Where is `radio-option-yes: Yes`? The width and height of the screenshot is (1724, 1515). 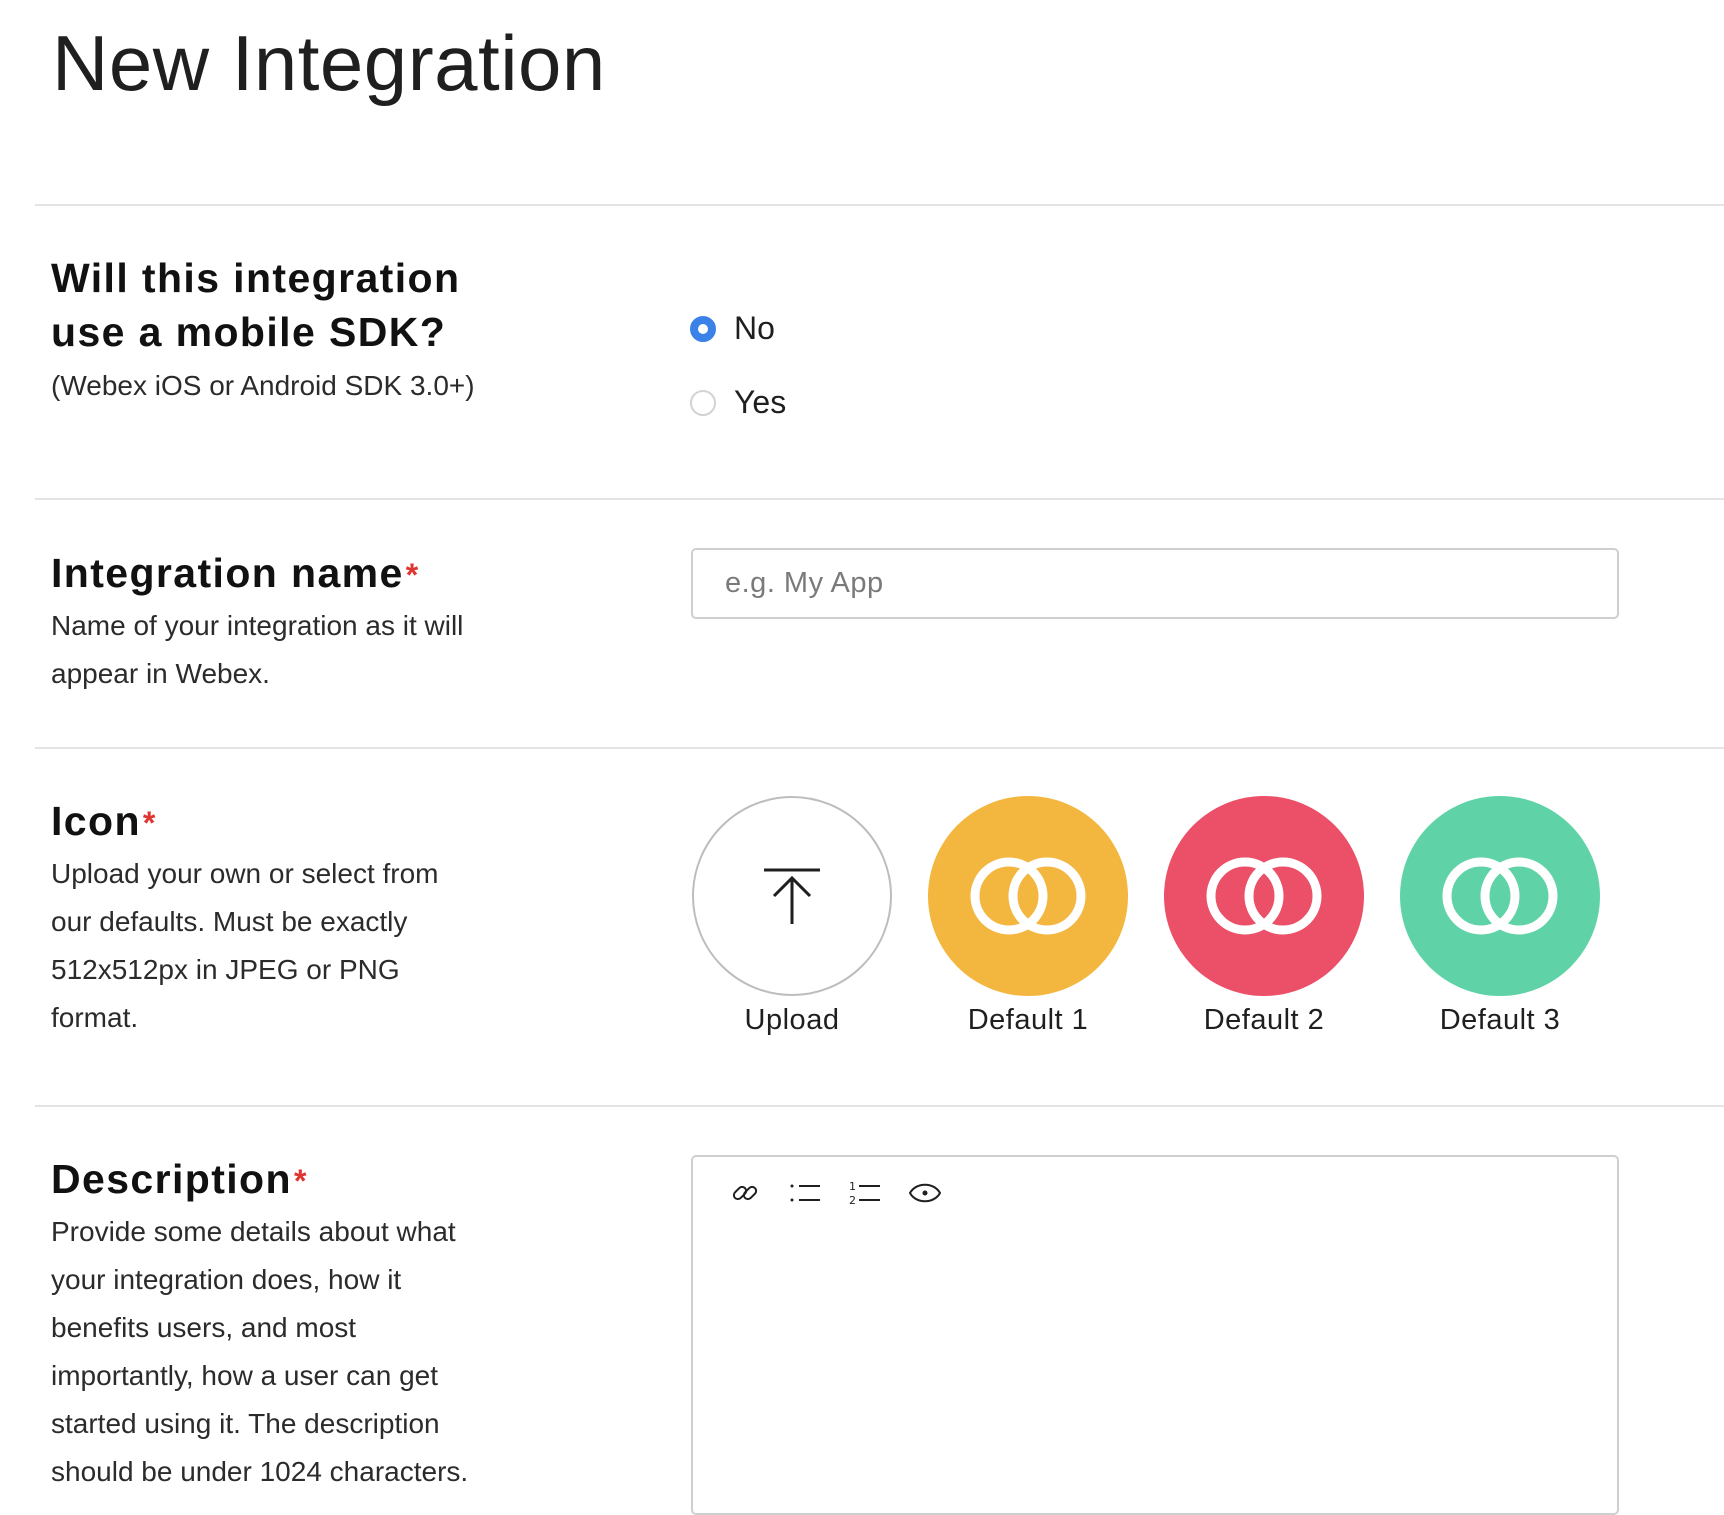 radio-option-yes: Yes is located at coordinates (738, 402).